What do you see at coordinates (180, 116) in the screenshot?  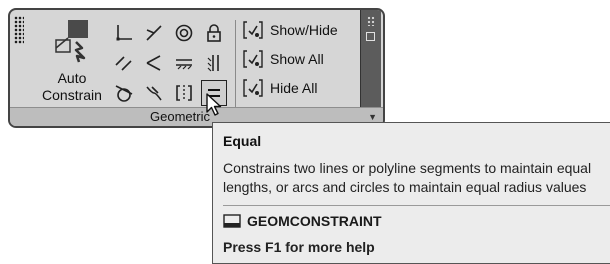 I see `panel-title: Geometric` at bounding box center [180, 116].